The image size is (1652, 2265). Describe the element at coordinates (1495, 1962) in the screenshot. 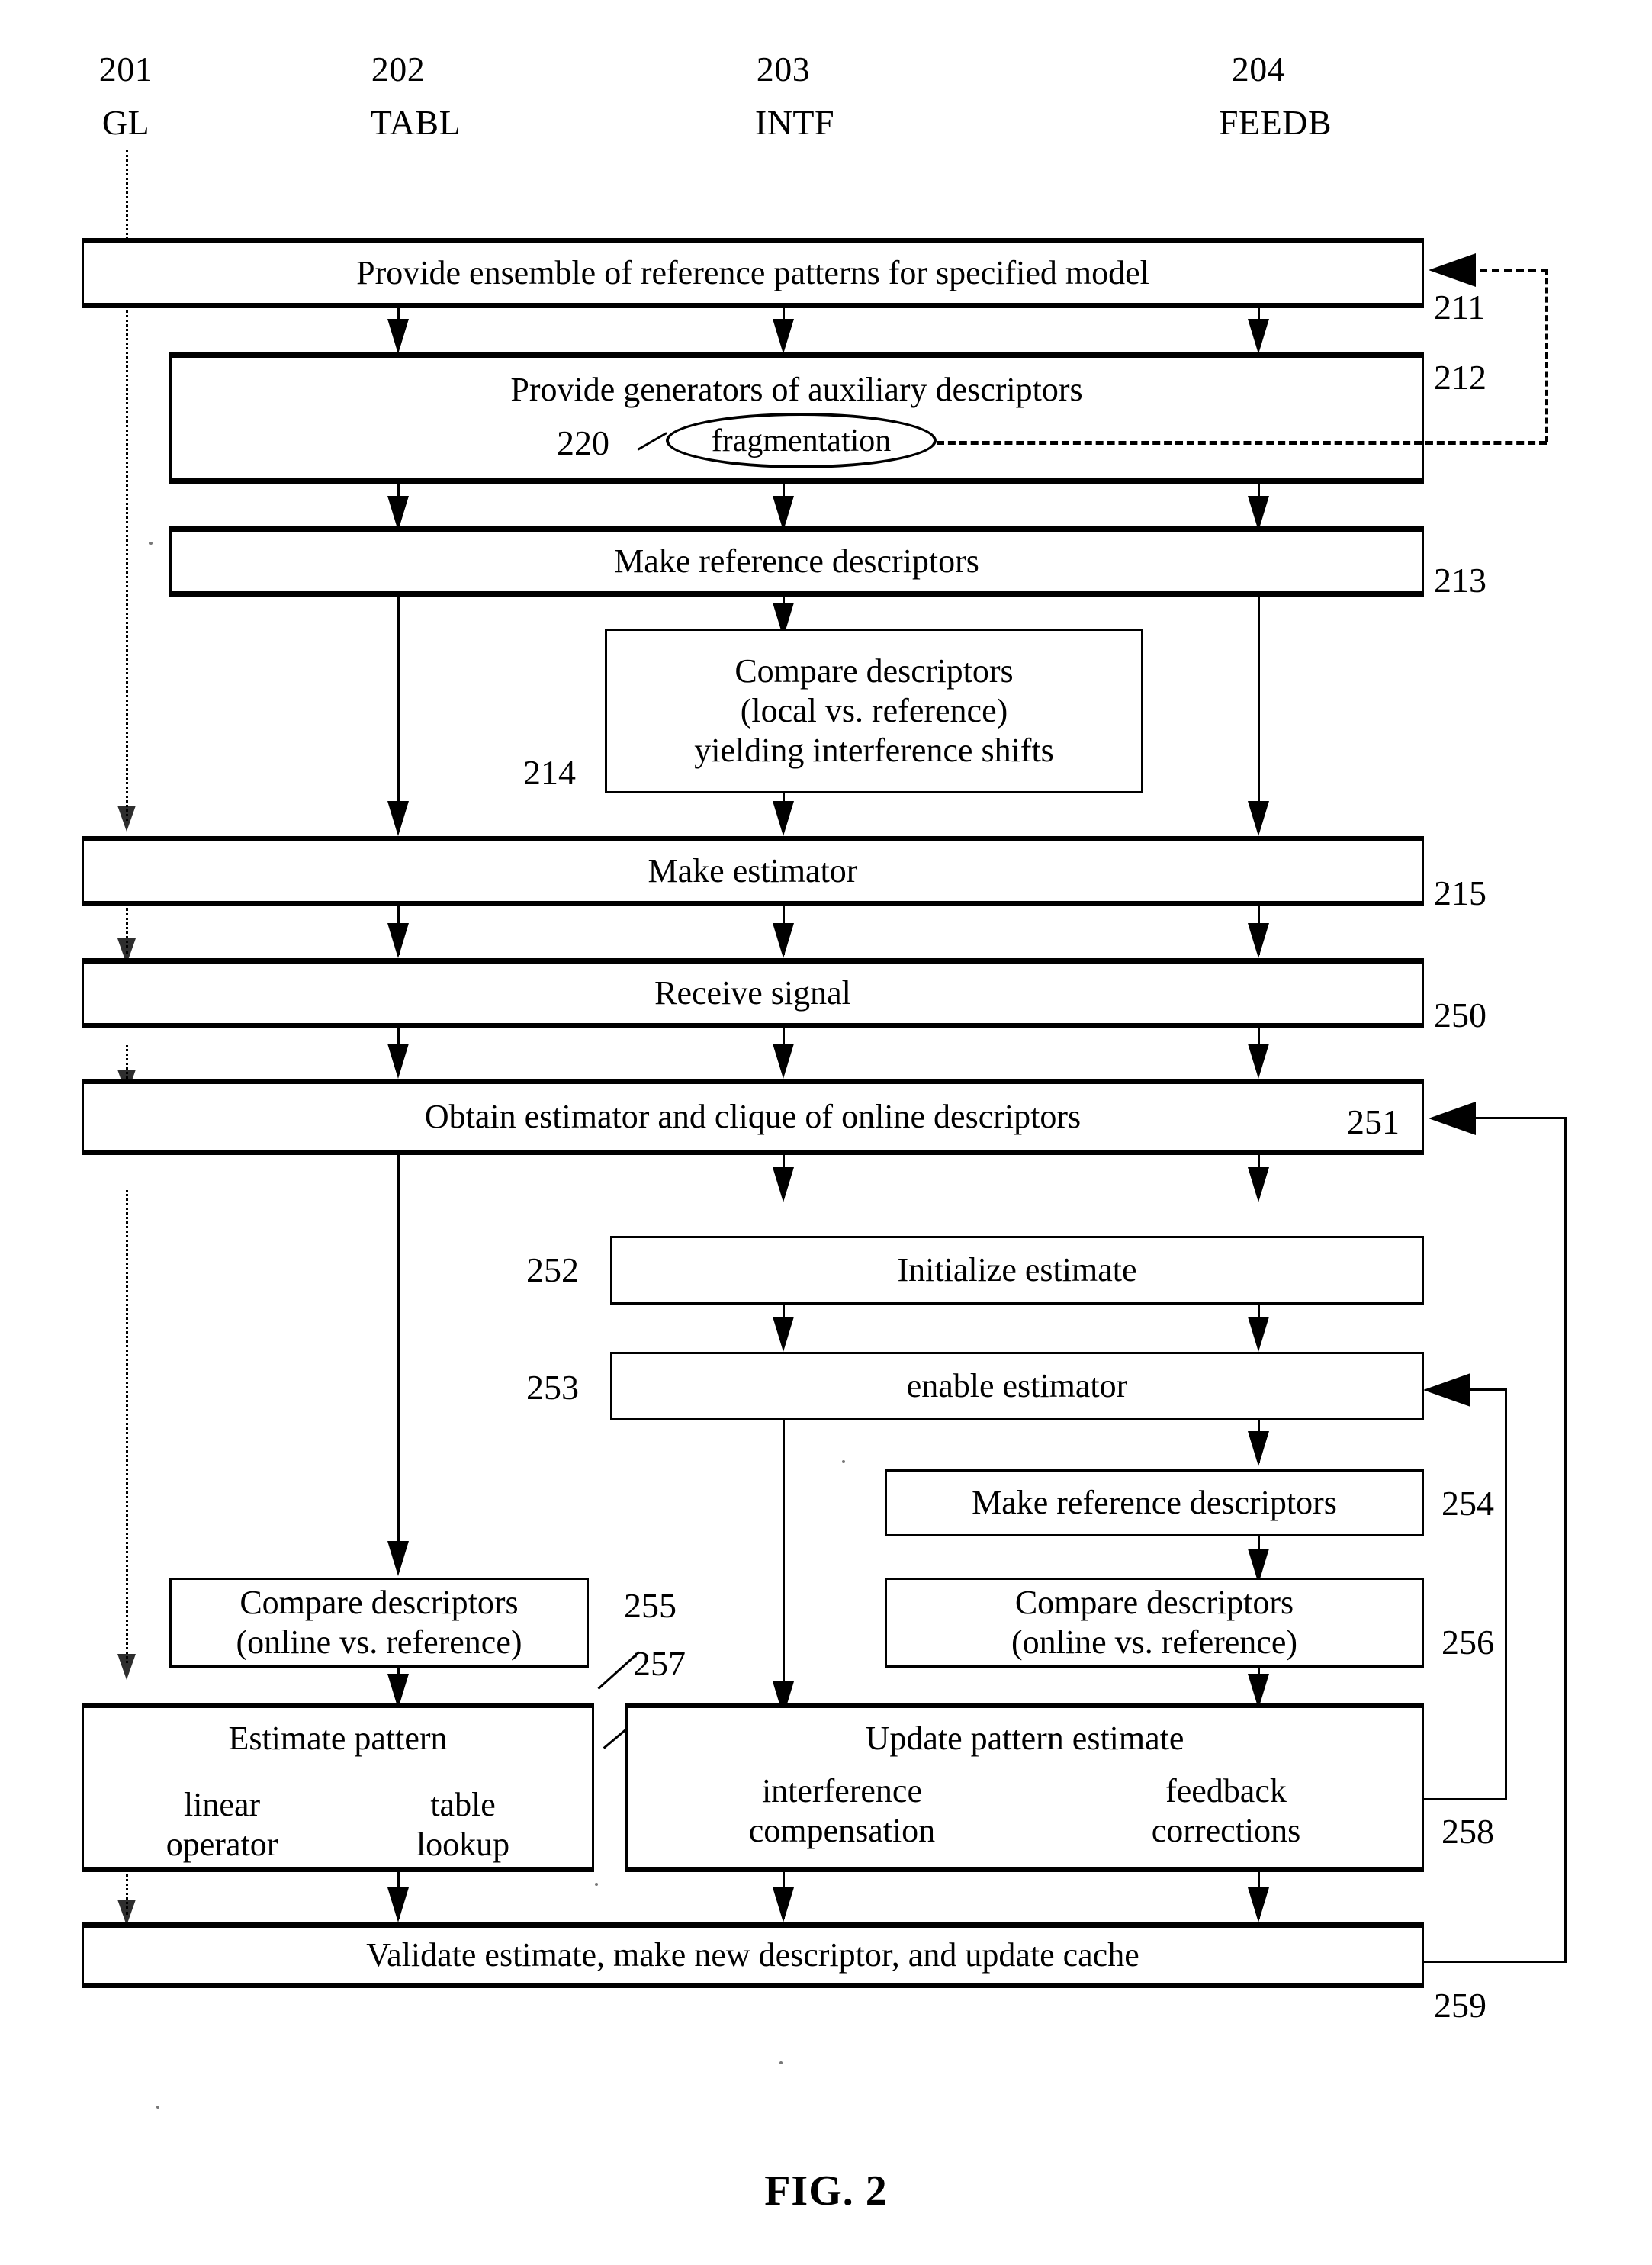

I see `feedback-outer-bottom` at that location.